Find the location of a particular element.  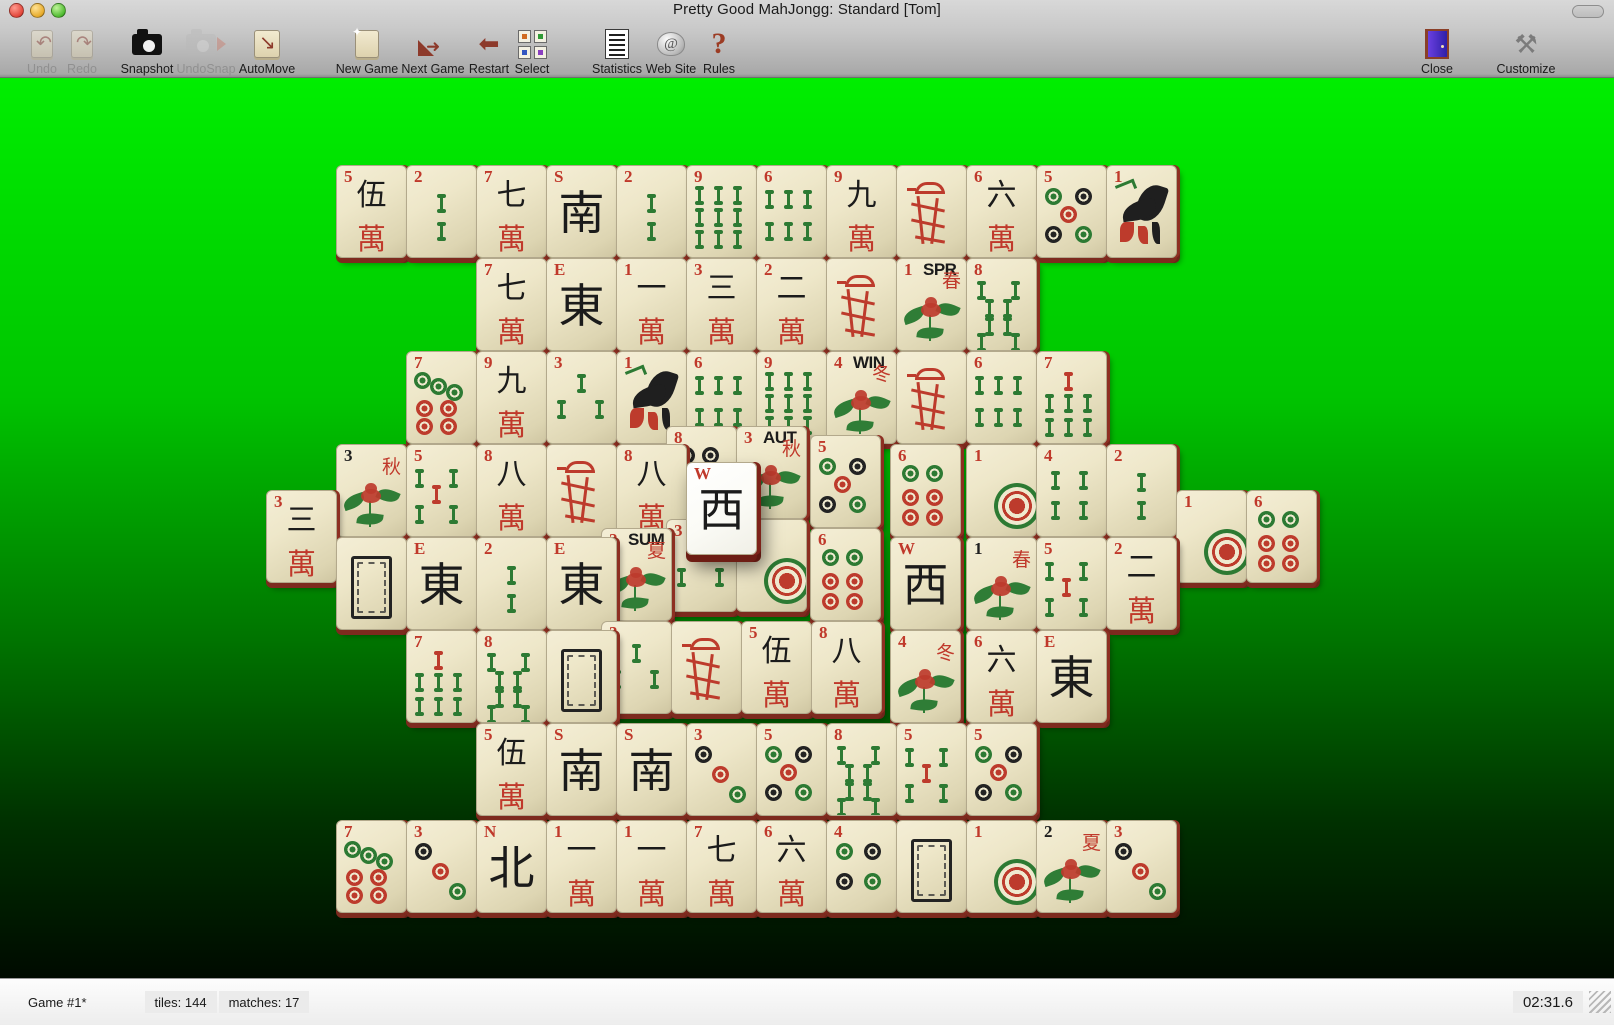

statistics-icon is located at coordinates (617, 44).